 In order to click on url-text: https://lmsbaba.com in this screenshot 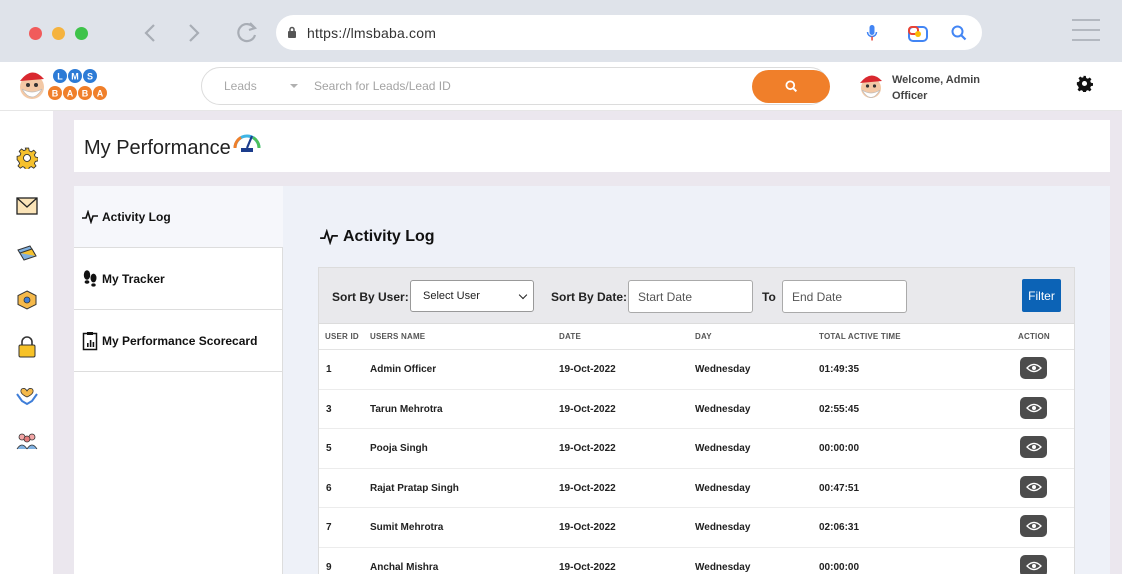, I will do `click(372, 33)`.